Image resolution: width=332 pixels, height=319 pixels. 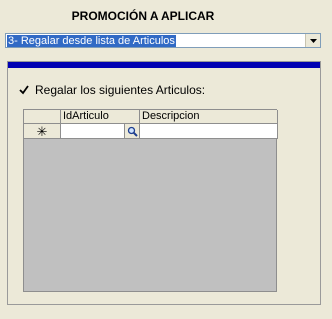 I want to click on promotion-dropdown-button, so click(x=312, y=40).